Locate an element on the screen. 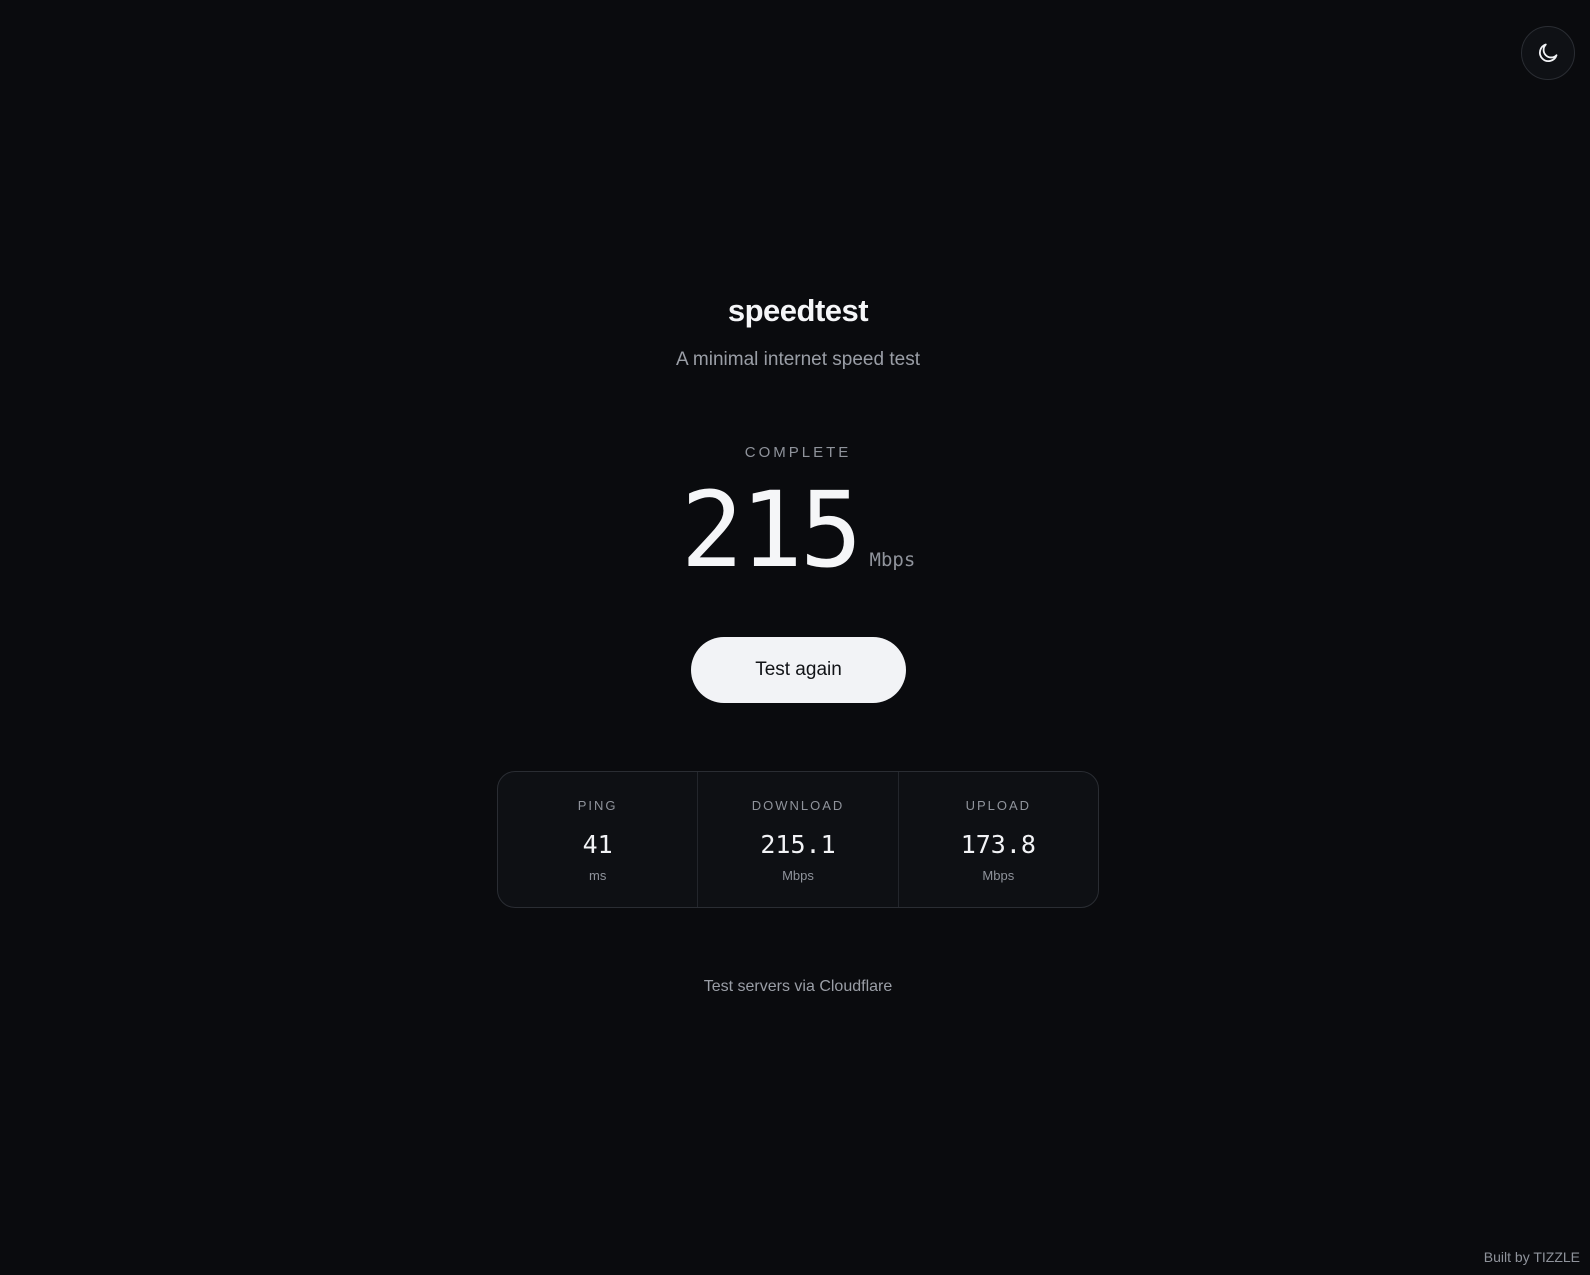 This screenshot has height=1275, width=1590. speed-readout: 215 Mbps is located at coordinates (795, 530).